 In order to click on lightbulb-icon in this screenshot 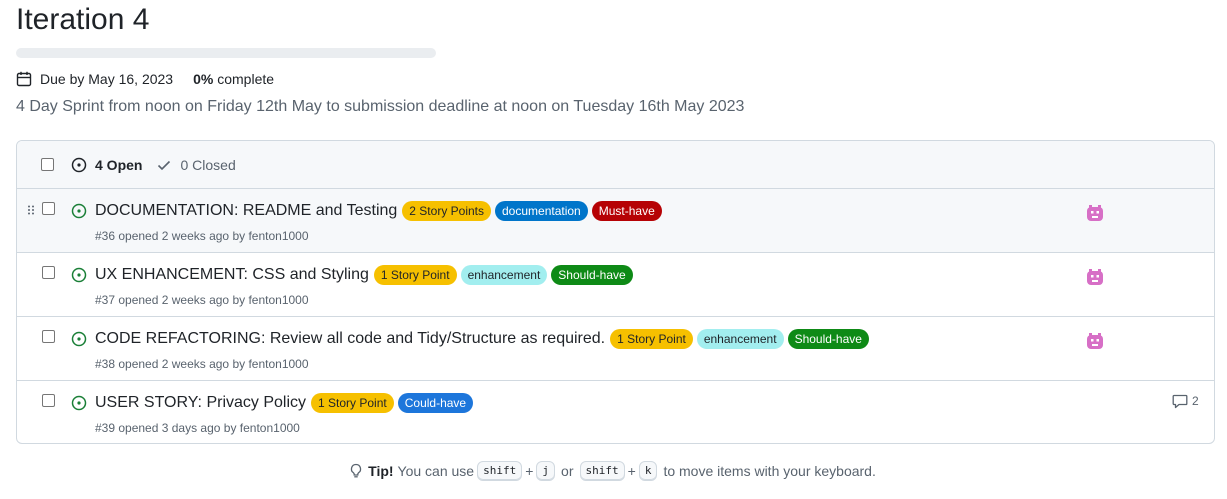, I will do `click(356, 470)`.